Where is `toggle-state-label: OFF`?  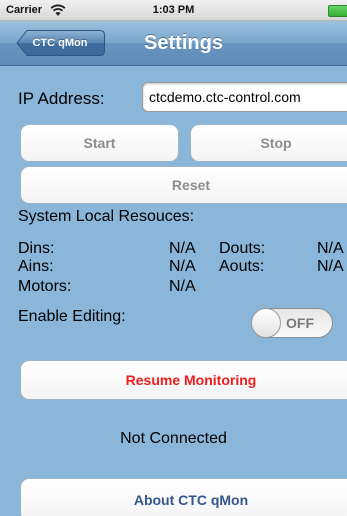
toggle-state-label: OFF is located at coordinates (300, 323).